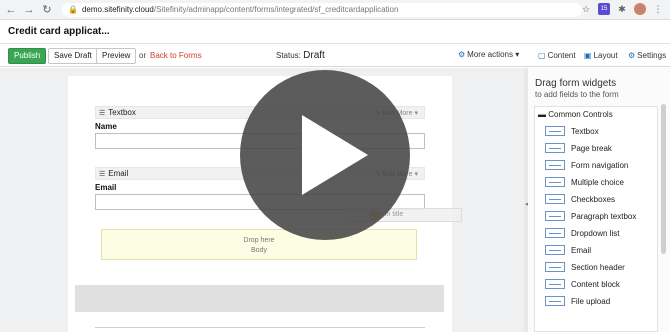 The image size is (670, 332). Describe the element at coordinates (176, 55) in the screenshot. I see `back-to-forms-link: Back to Forms` at that location.